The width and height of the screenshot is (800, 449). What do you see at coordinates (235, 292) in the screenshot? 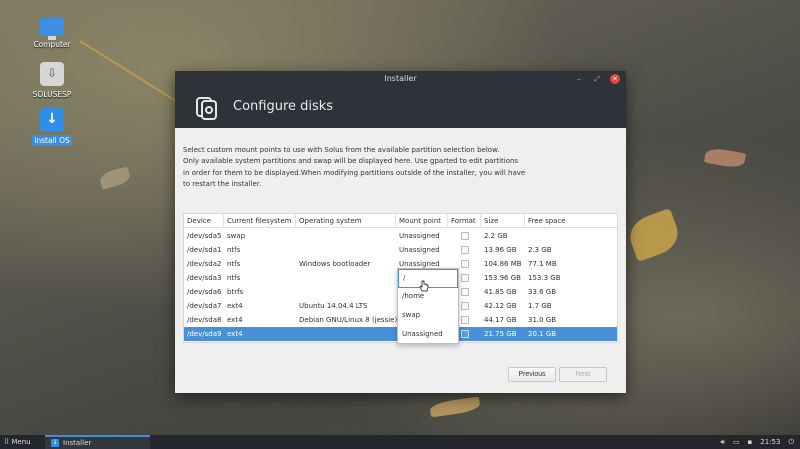
I see `cell-fs: btrfs` at bounding box center [235, 292].